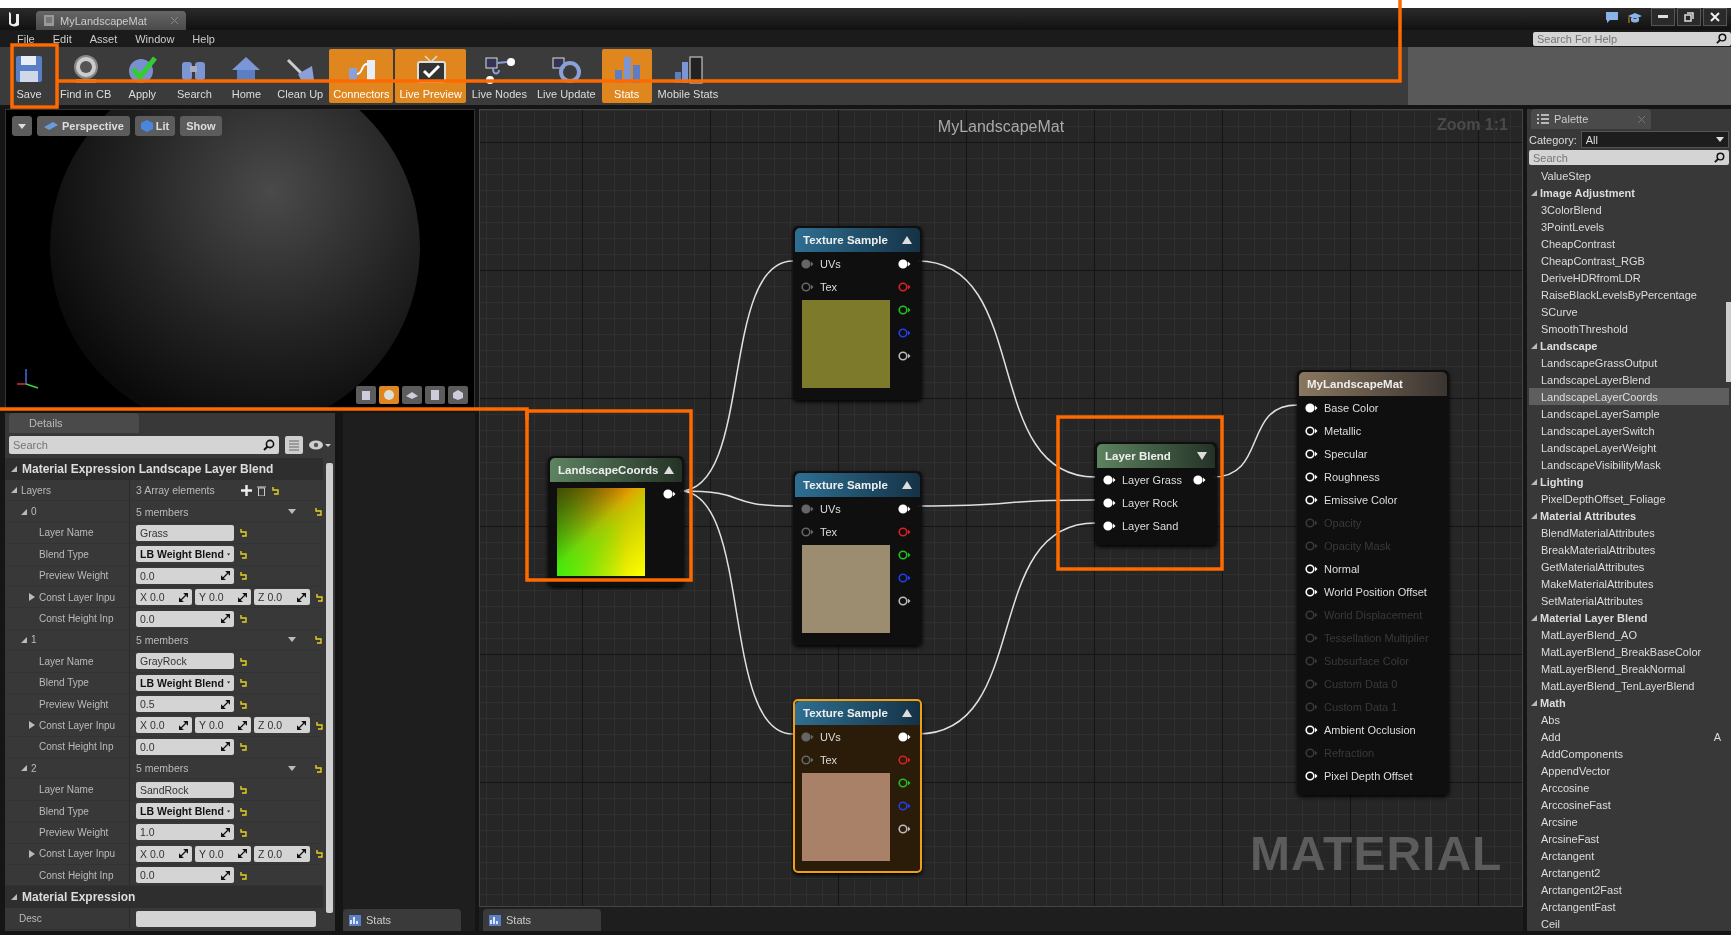 The height and width of the screenshot is (935, 1731). What do you see at coordinates (458, 395) in the screenshot?
I see `preview-shape-button` at bounding box center [458, 395].